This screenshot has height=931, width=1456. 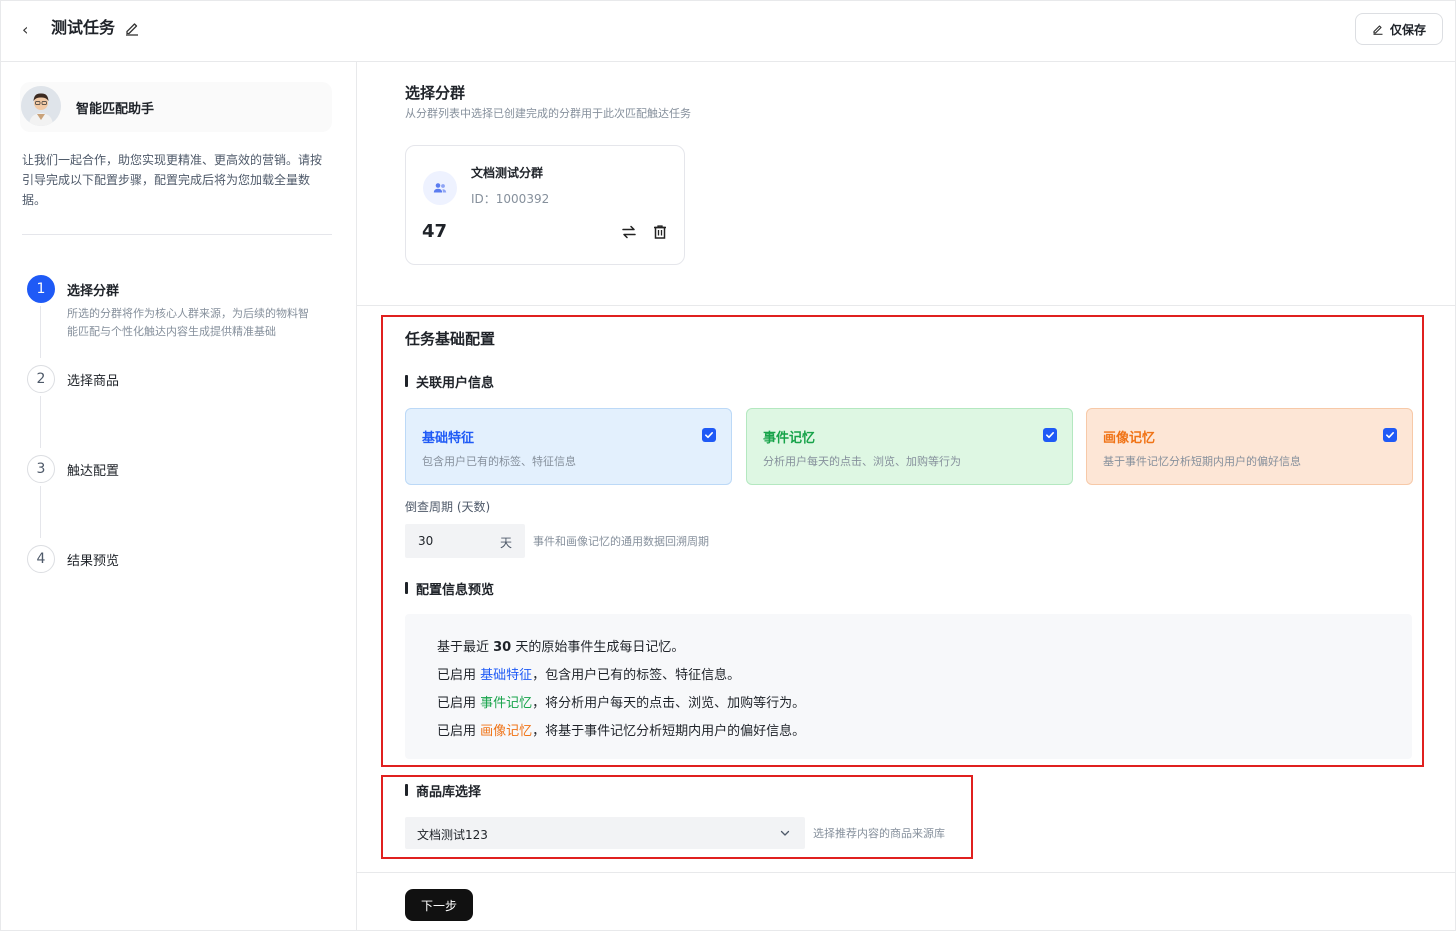 What do you see at coordinates (440, 188) in the screenshot?
I see `user-group-icon` at bounding box center [440, 188].